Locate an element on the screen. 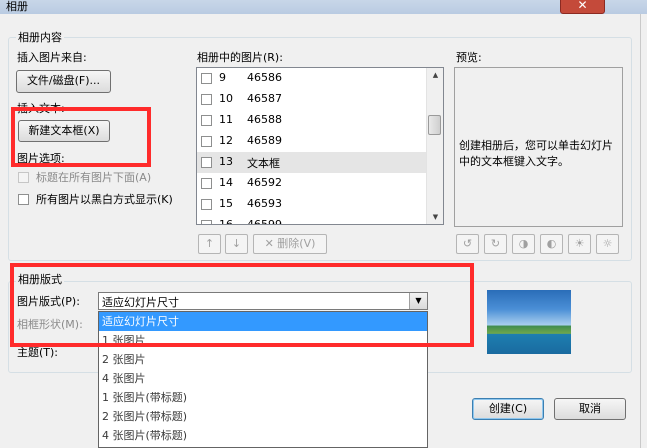 This screenshot has height=448, width=647. scrollbar-thumb is located at coordinates (434, 125).